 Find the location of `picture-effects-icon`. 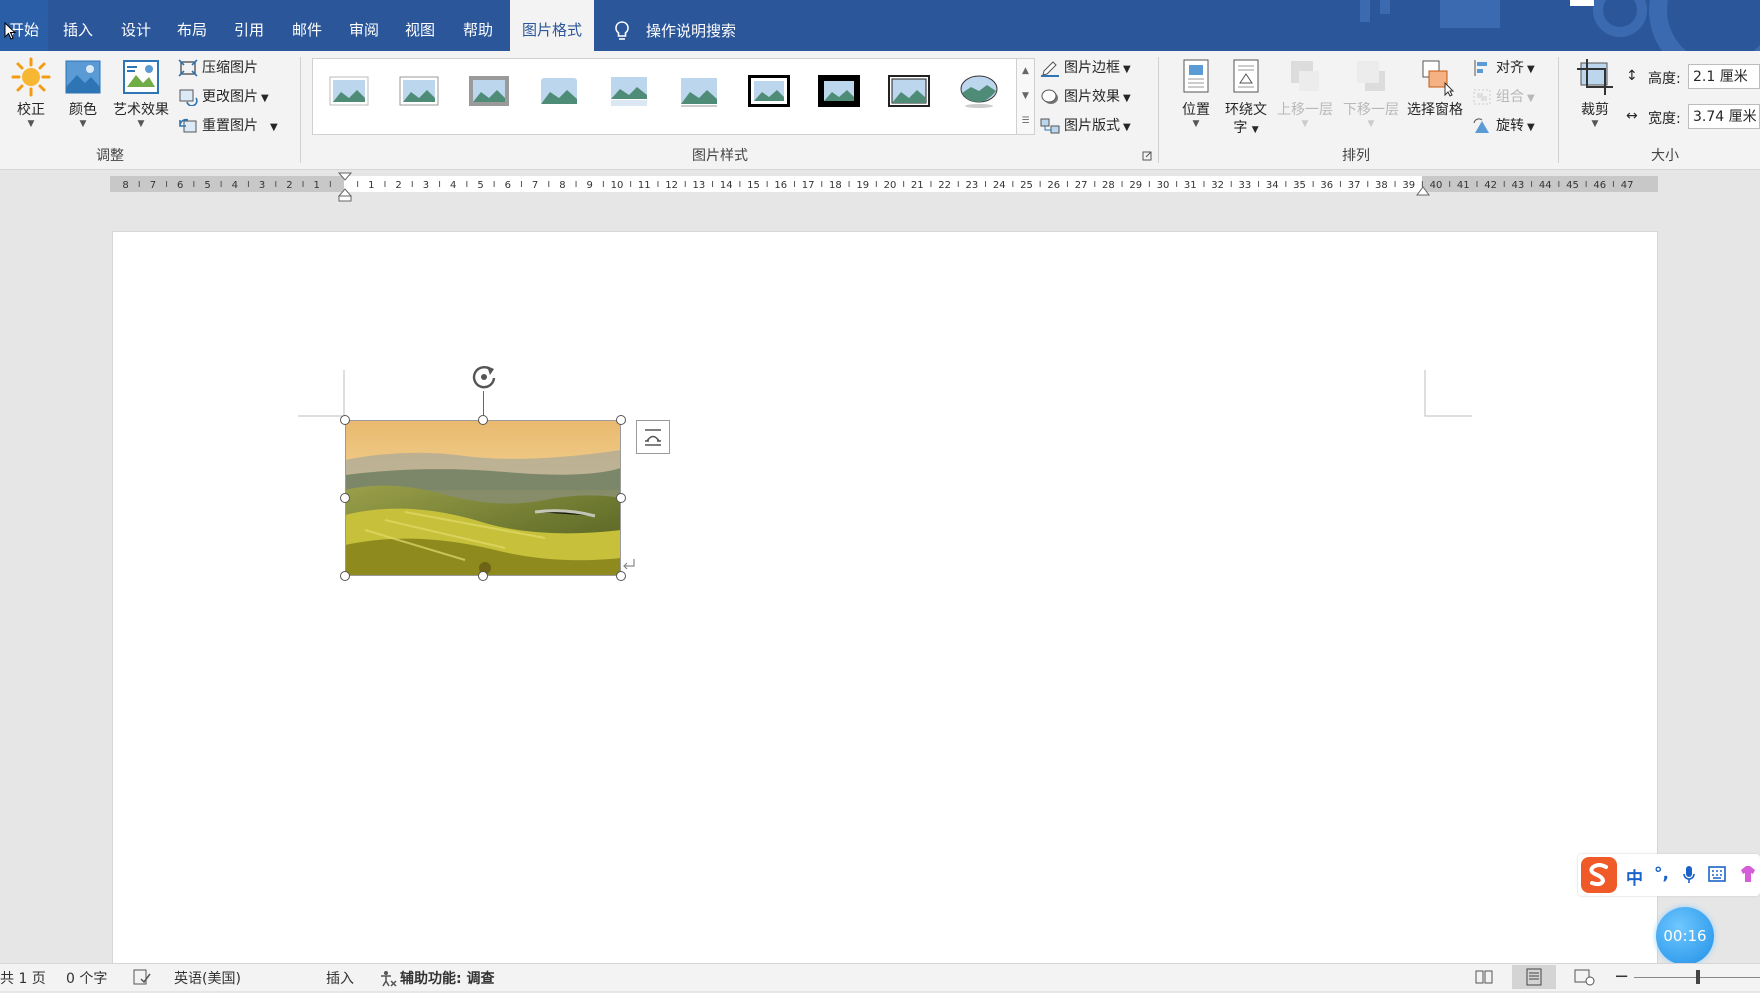

picture-effects-icon is located at coordinates (1050, 97).